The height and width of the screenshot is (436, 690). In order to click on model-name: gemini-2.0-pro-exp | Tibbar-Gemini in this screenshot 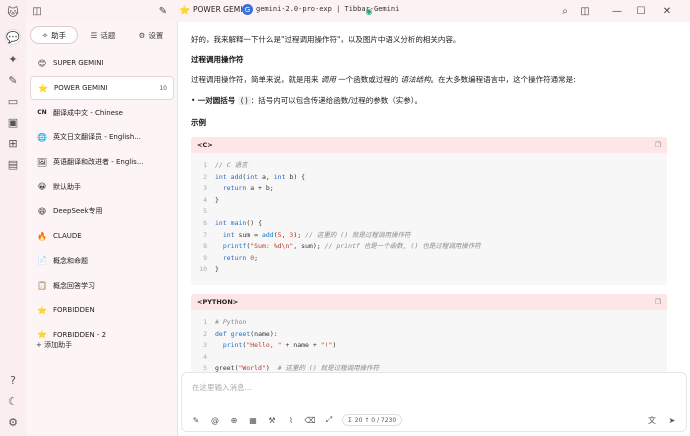, I will do `click(327, 9)`.